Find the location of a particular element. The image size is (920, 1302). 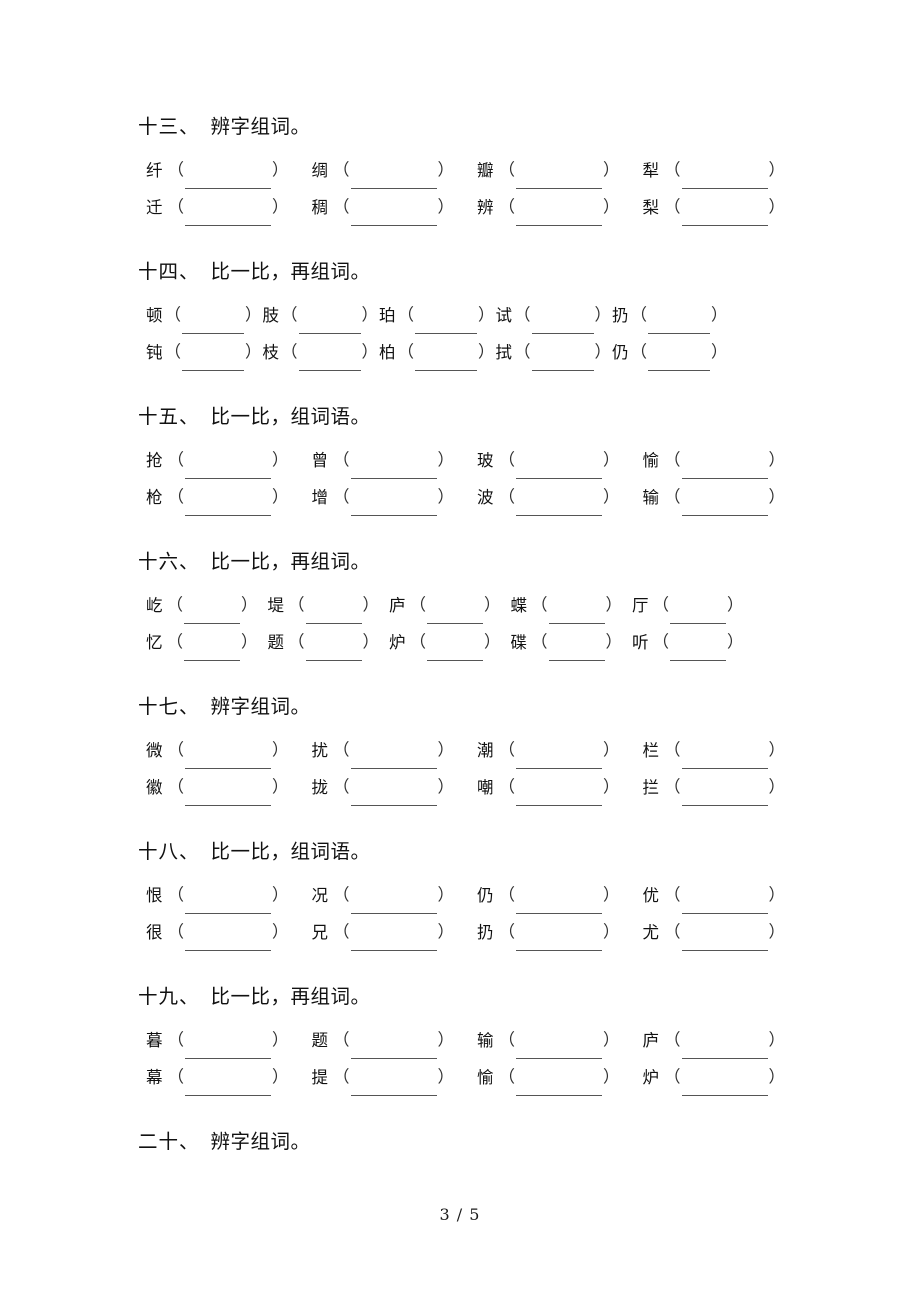

prompt-character: 曾 is located at coordinates (320, 460).